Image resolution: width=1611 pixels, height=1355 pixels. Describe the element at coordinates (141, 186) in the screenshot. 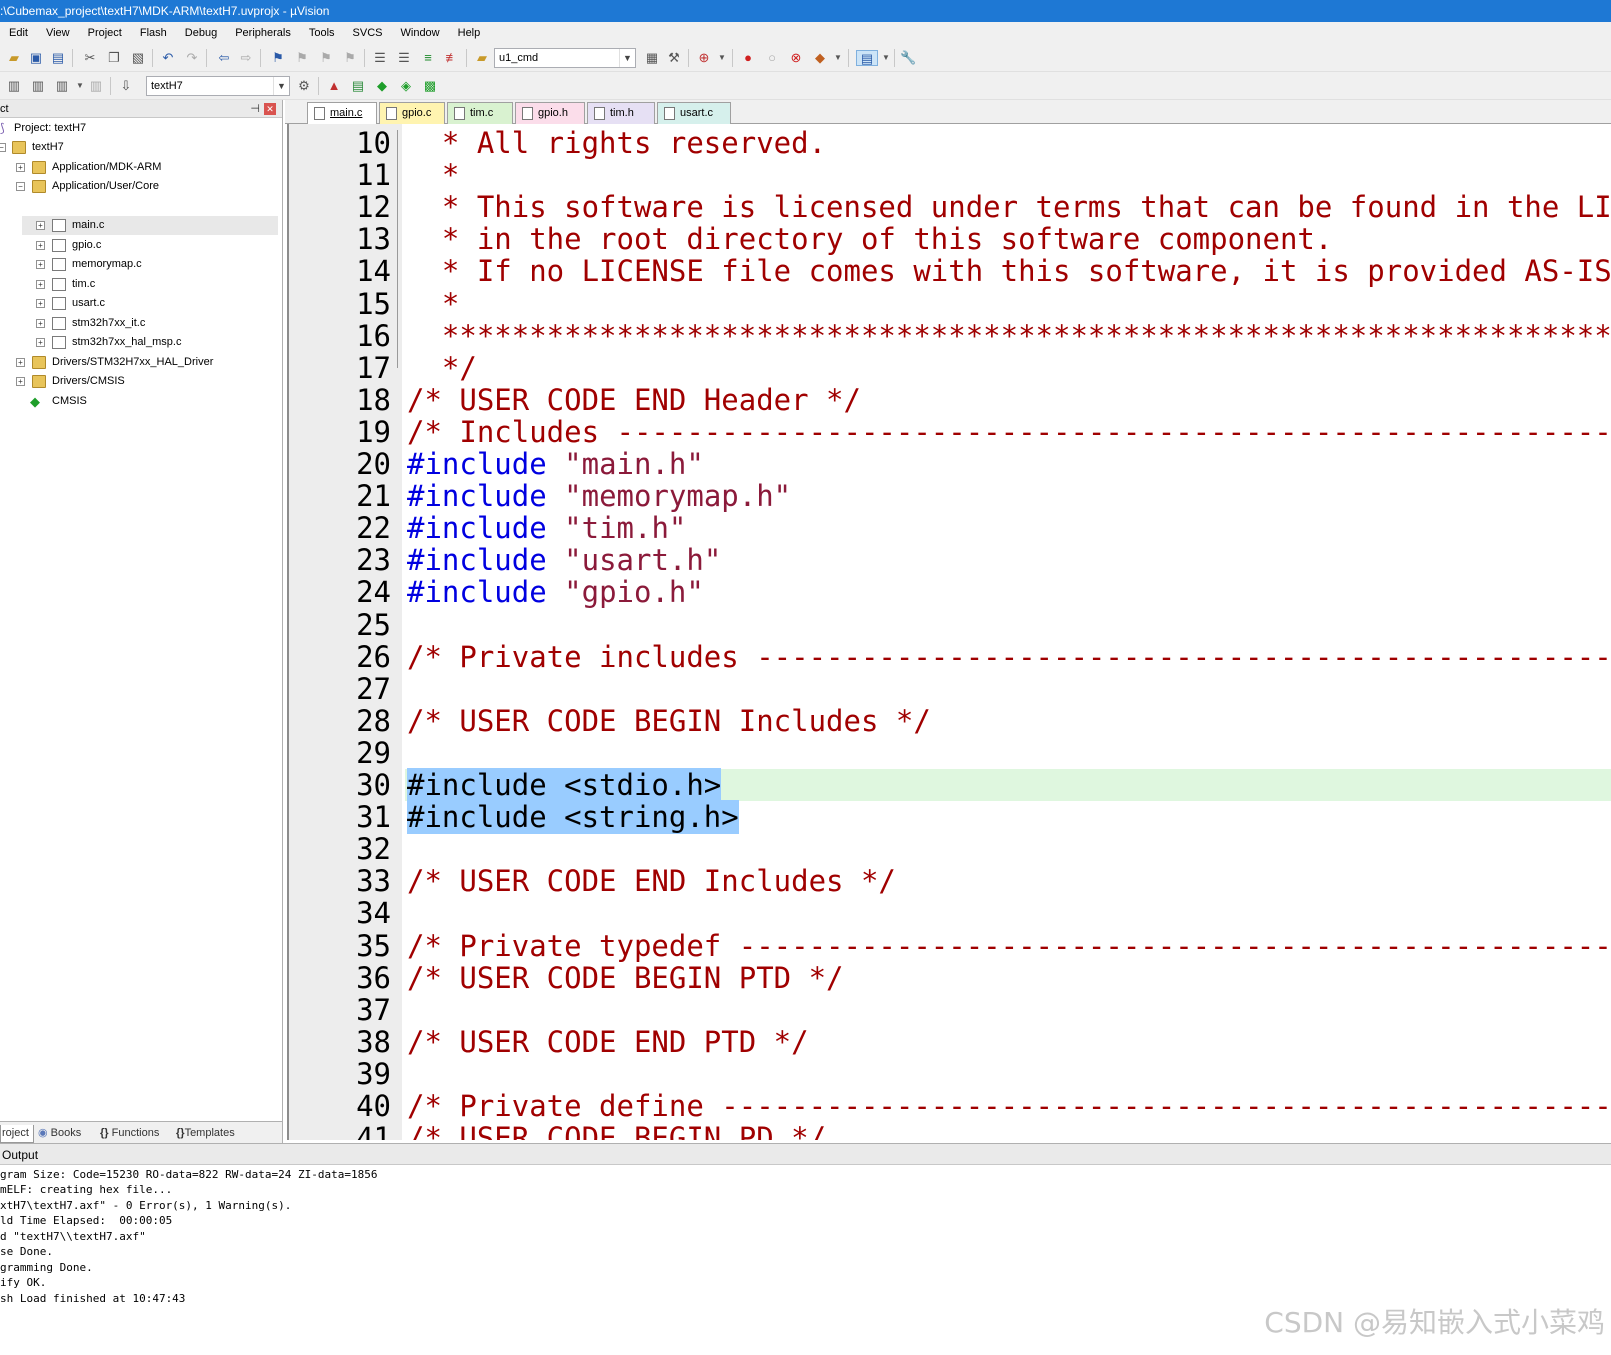

I see `tree-item-group-user-core: − Application/User/Core` at that location.